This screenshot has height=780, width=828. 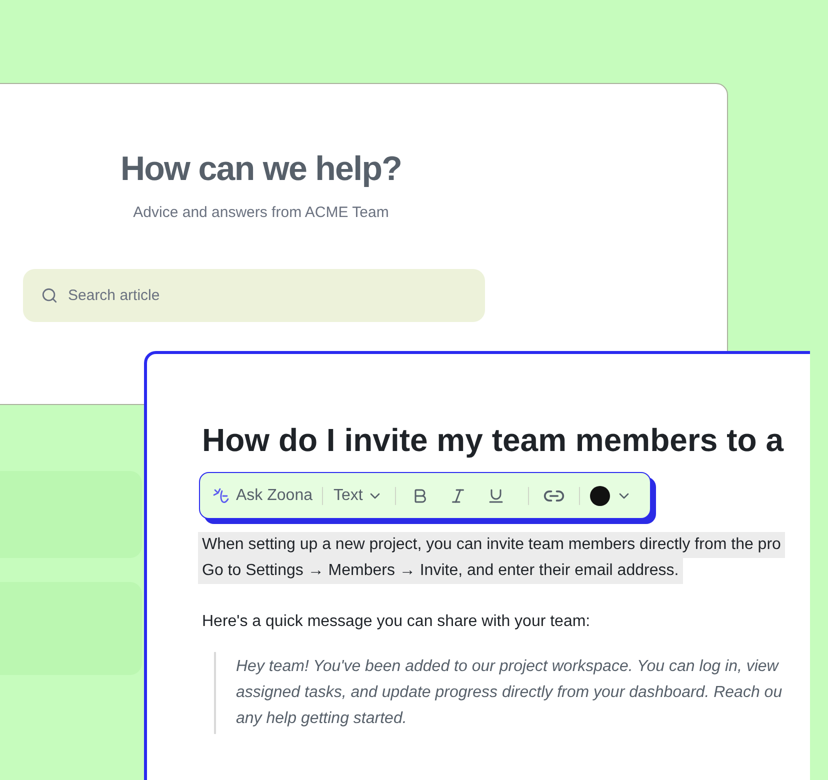 I want to click on help-subtitle: Advice and answers from ACME Team, so click(x=261, y=213).